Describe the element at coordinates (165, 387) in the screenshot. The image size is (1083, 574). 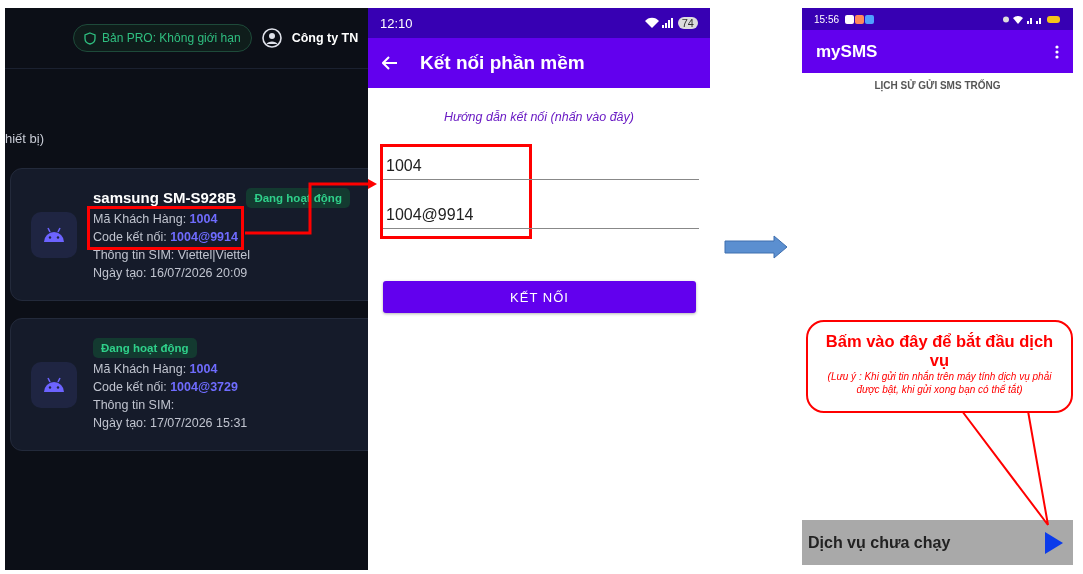
I see `connection-code: Code kết nối: 1004@3729` at that location.